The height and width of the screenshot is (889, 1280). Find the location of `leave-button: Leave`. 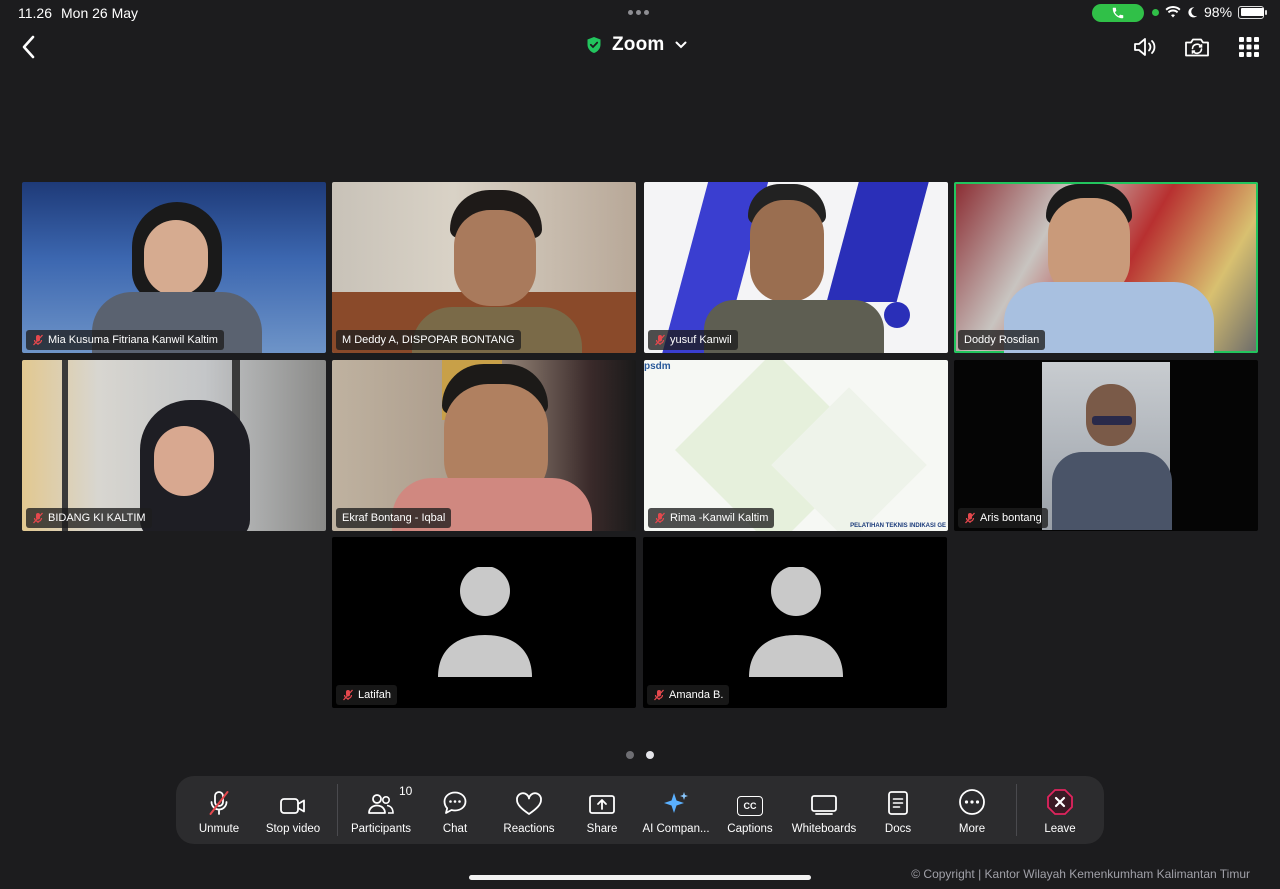

leave-button: Leave is located at coordinates (1060, 810).